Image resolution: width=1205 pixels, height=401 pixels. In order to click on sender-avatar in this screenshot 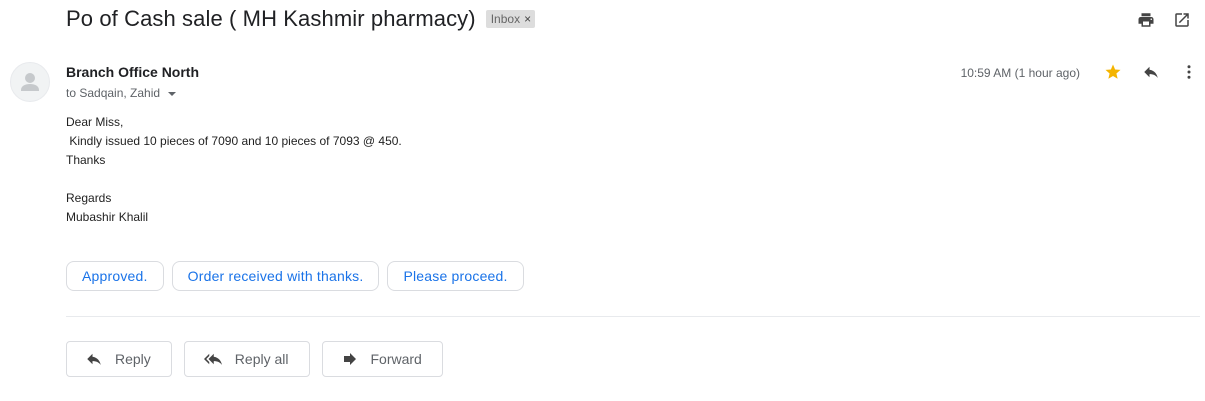, I will do `click(30, 82)`.